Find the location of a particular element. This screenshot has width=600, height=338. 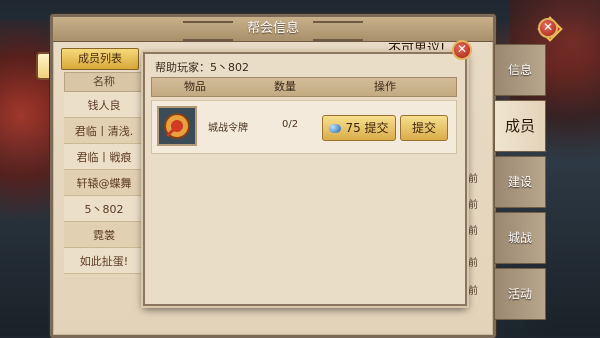

member-list-tab: 成员列表 is located at coordinates (100, 59).